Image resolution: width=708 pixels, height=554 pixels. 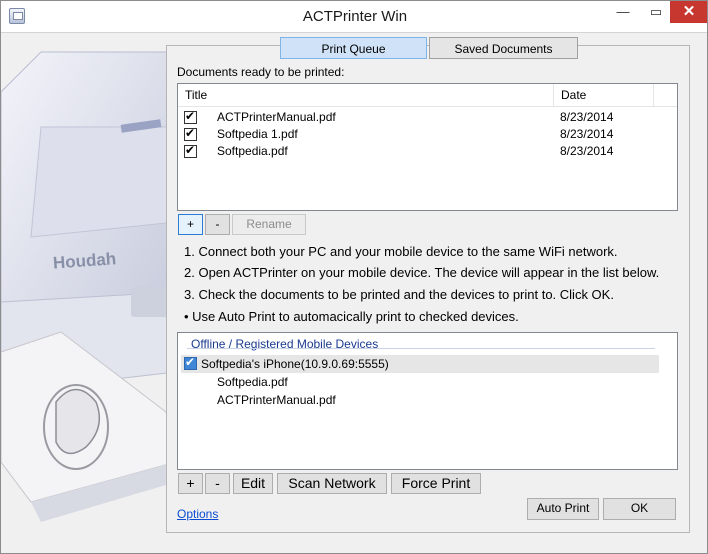 What do you see at coordinates (604, 95) in the screenshot?
I see `column-header-date: Date` at bounding box center [604, 95].